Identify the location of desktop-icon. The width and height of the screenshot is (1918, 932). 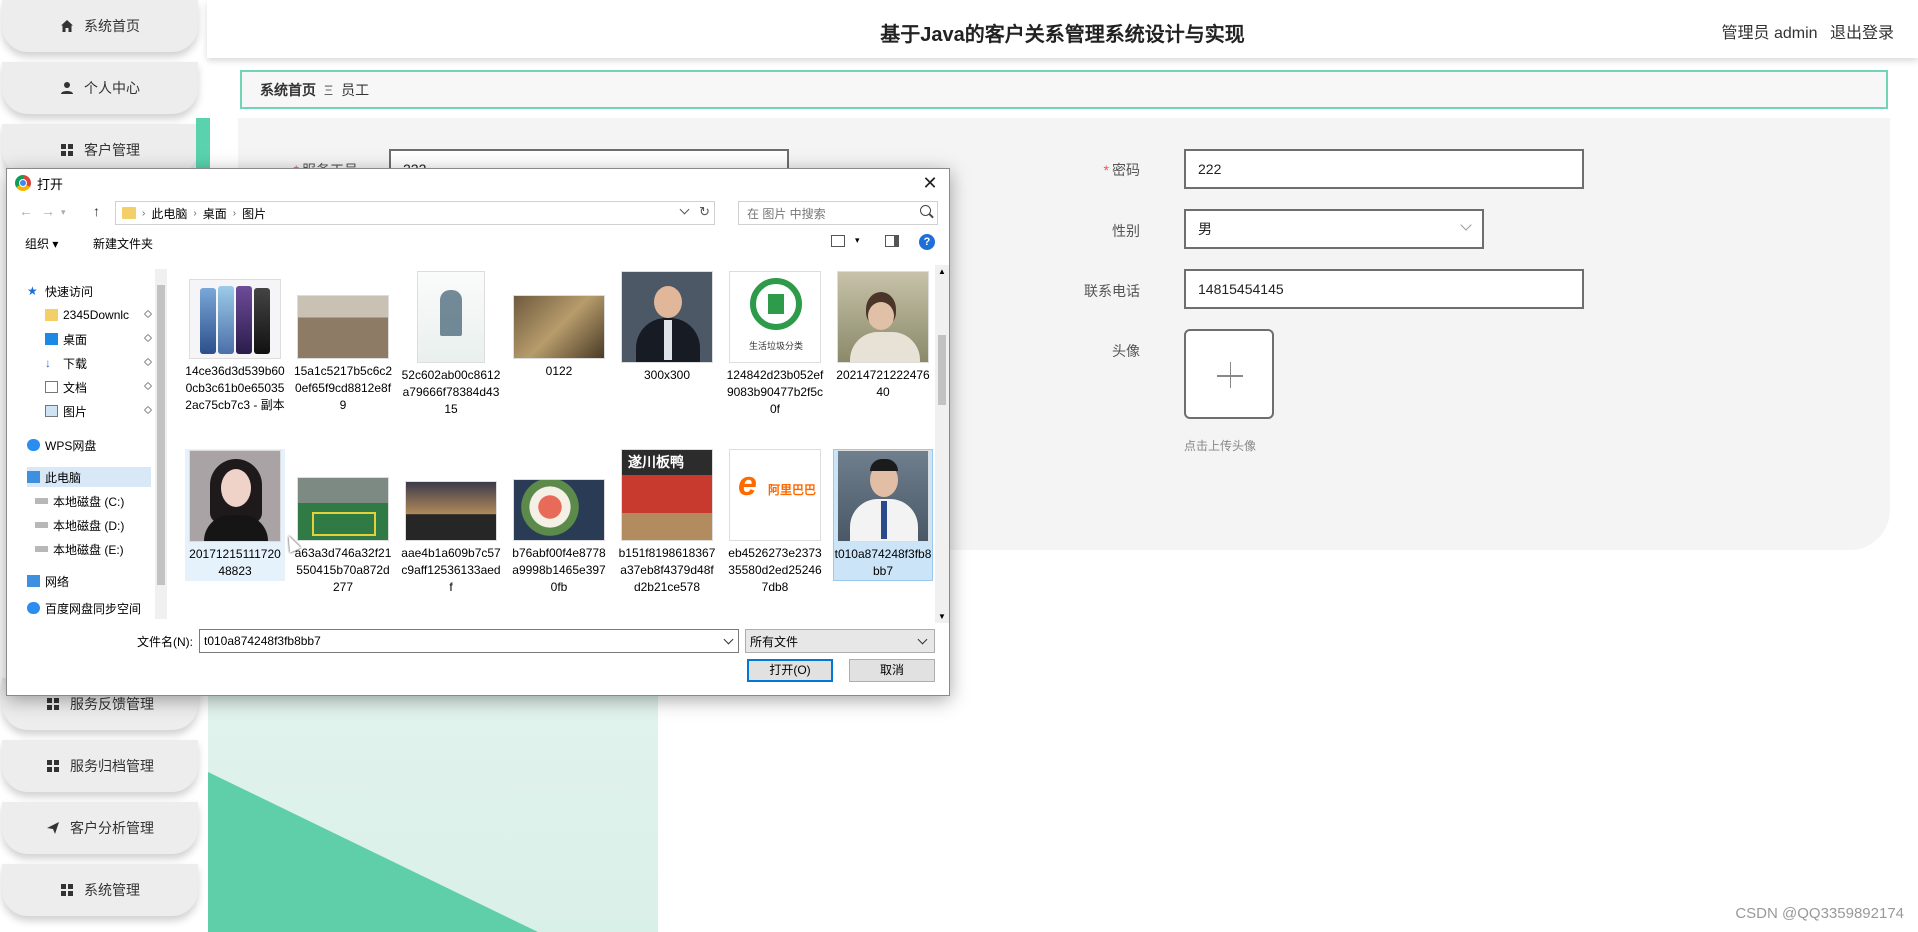
(51, 339).